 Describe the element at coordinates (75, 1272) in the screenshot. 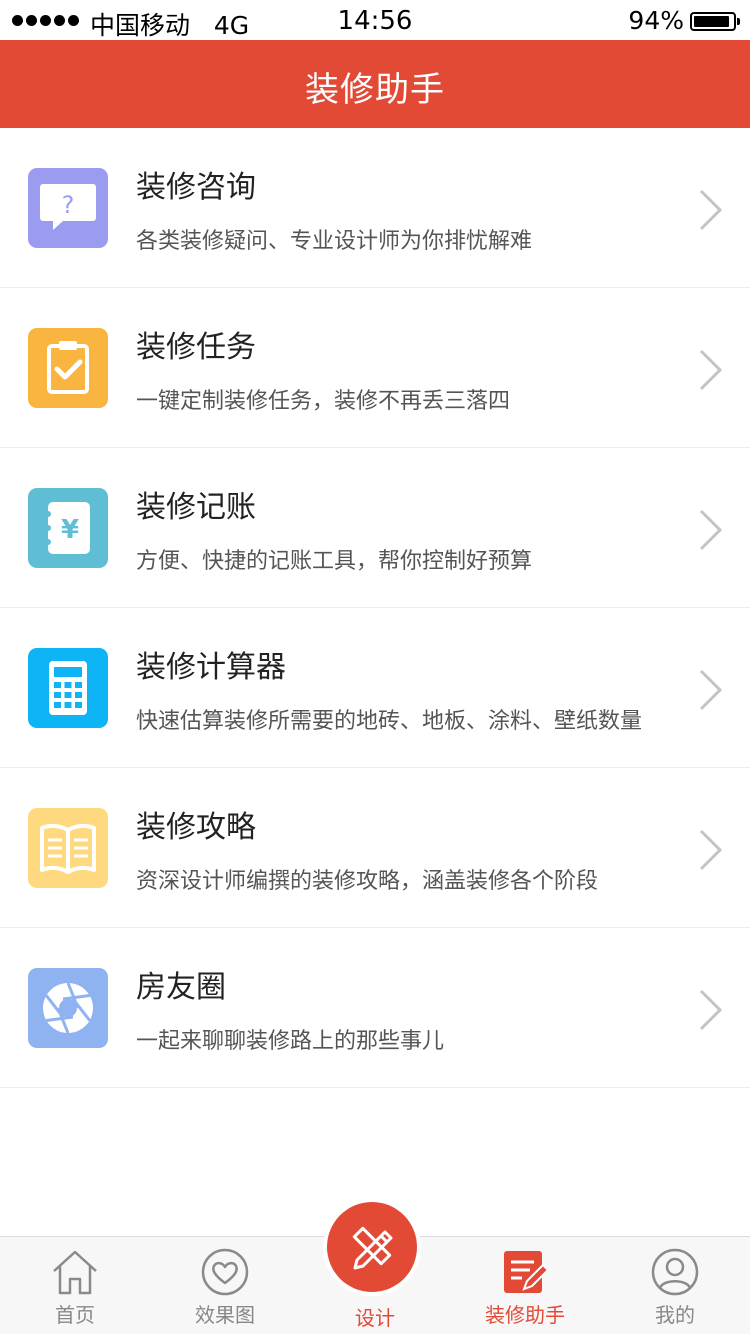

I see `home-icon` at that location.